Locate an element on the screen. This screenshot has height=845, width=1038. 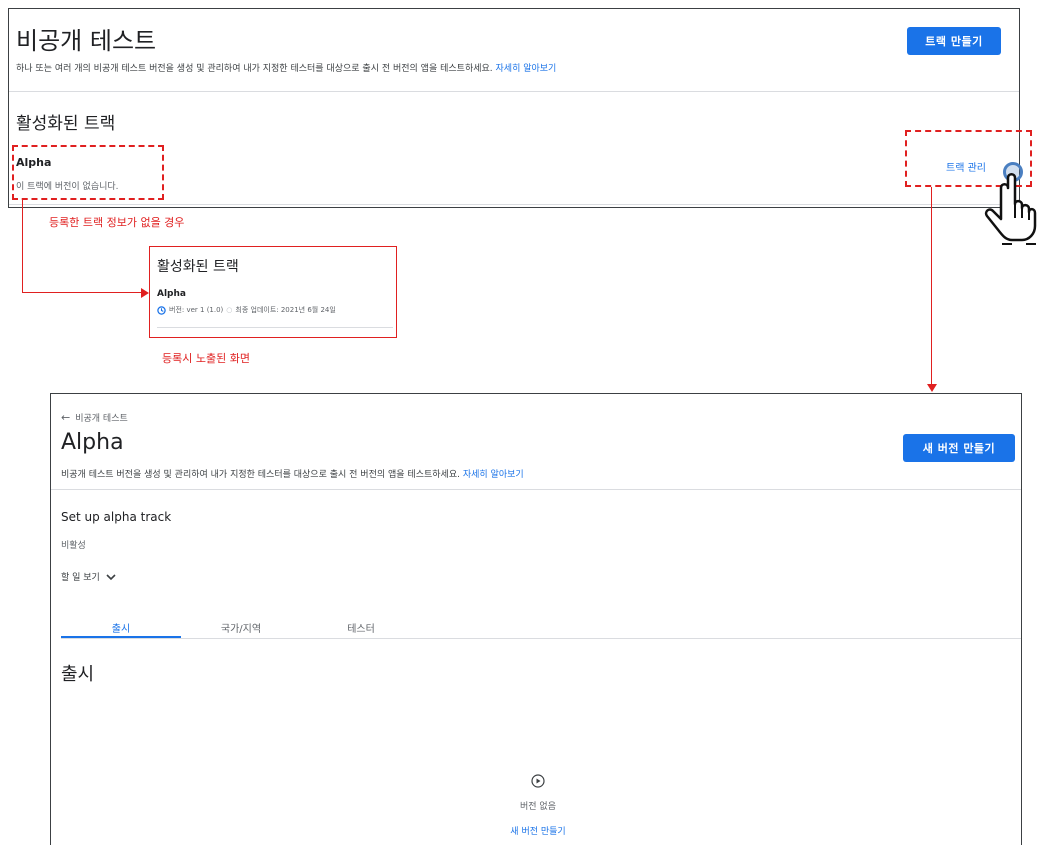
clock-icon is located at coordinates (161, 310).